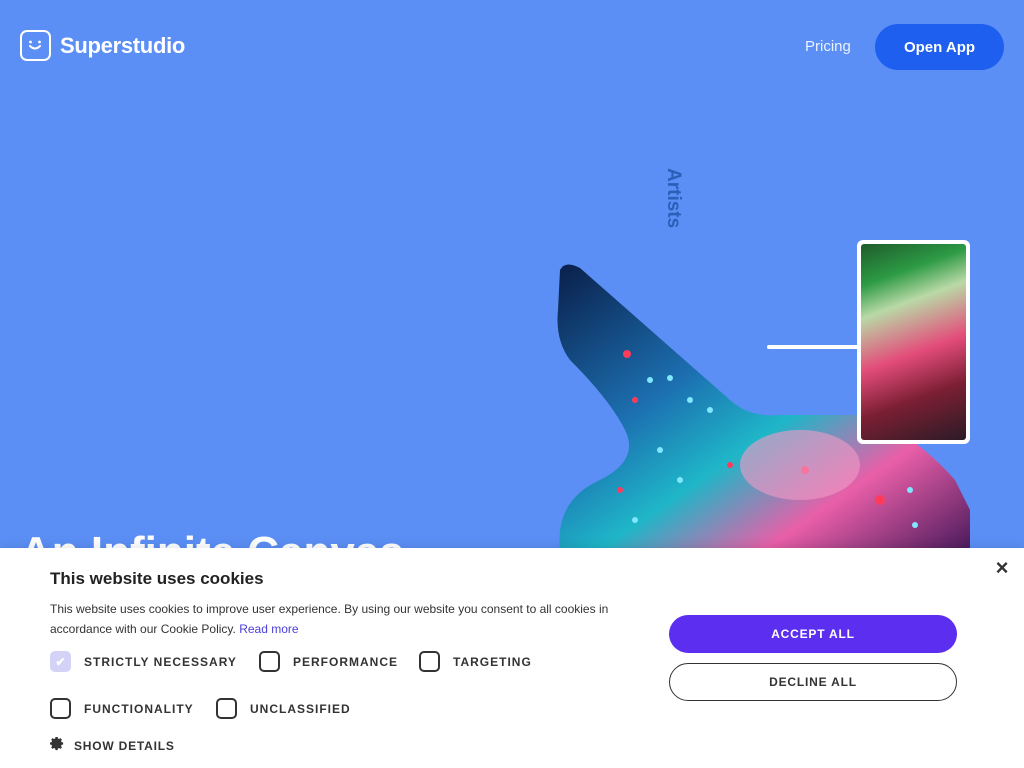 The image size is (1024, 768). I want to click on open-app-button: Open App, so click(939, 47).